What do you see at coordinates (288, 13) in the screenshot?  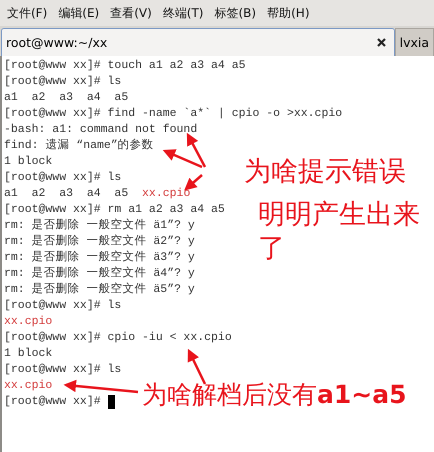 I see `menu-item: 帮助(H)` at bounding box center [288, 13].